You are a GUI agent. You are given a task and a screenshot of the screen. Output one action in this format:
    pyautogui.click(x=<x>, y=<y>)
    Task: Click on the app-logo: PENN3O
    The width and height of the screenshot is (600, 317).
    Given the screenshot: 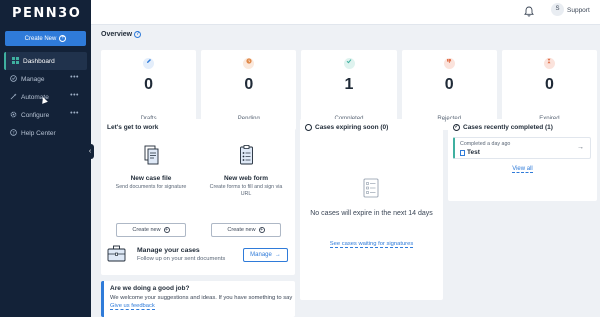 What is the action you would take?
    pyautogui.click(x=46, y=13)
    